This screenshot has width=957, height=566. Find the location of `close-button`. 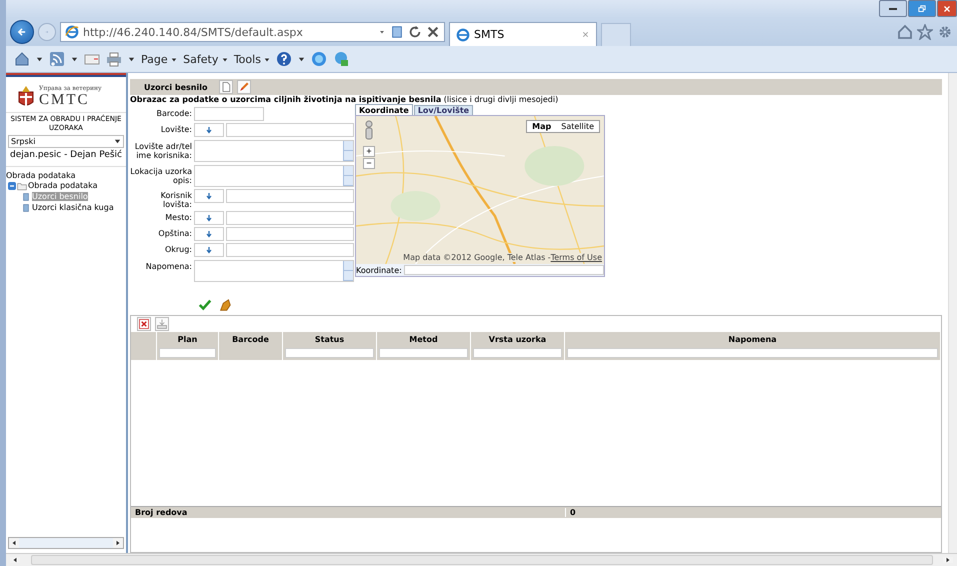

close-button is located at coordinates (947, 8).